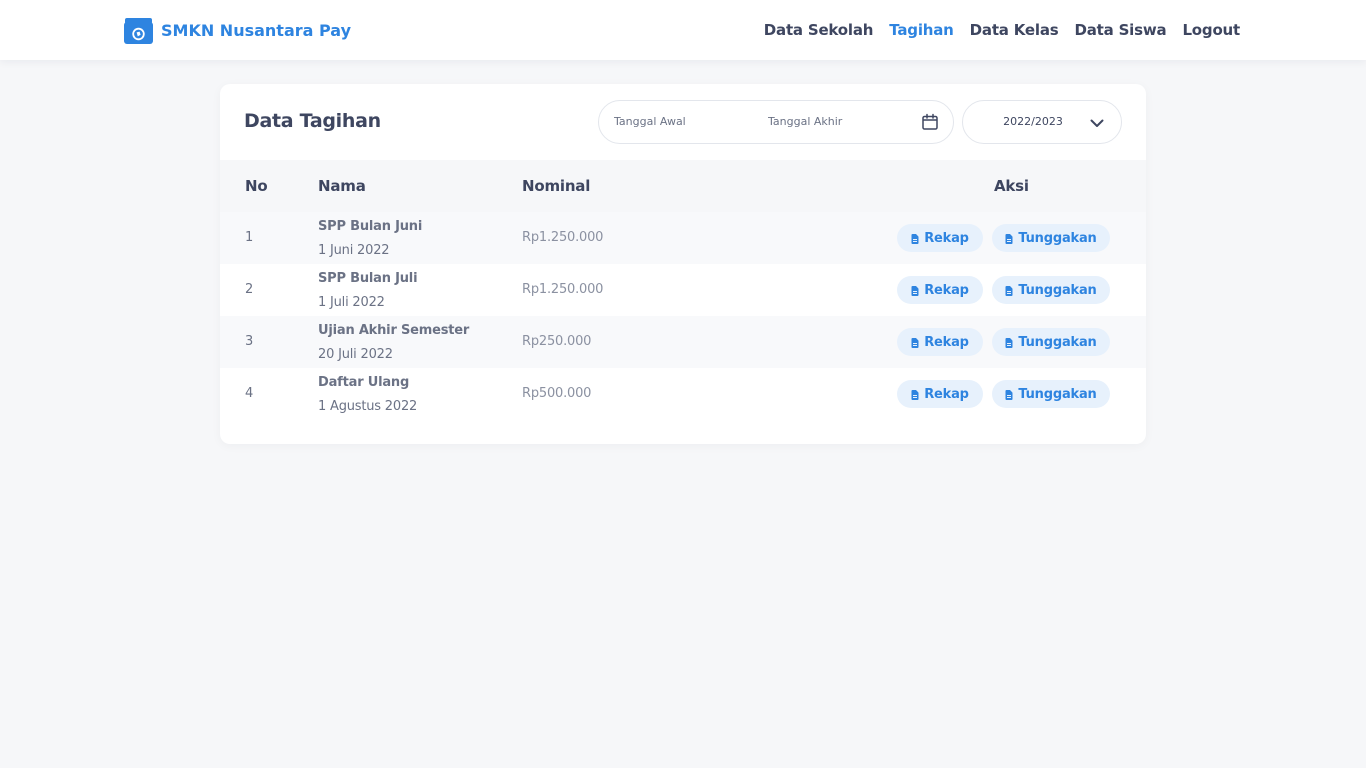 The height and width of the screenshot is (768, 1366). What do you see at coordinates (249, 393) in the screenshot?
I see `row-number: 4` at bounding box center [249, 393].